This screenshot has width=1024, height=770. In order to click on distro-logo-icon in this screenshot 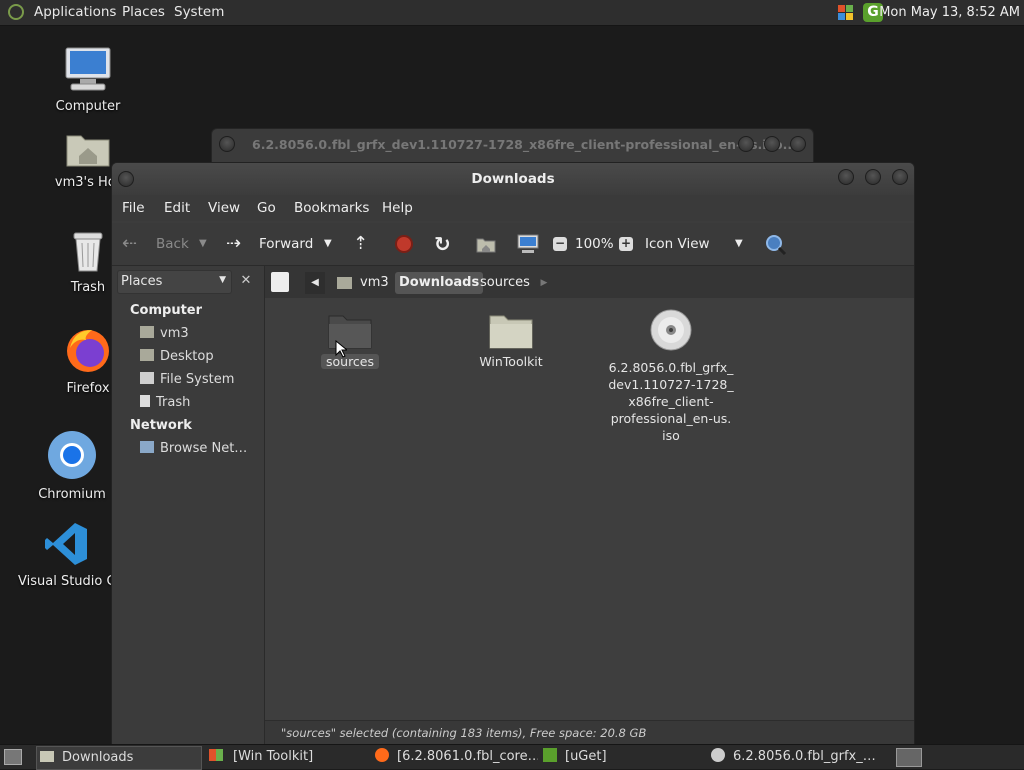, I will do `click(16, 12)`.